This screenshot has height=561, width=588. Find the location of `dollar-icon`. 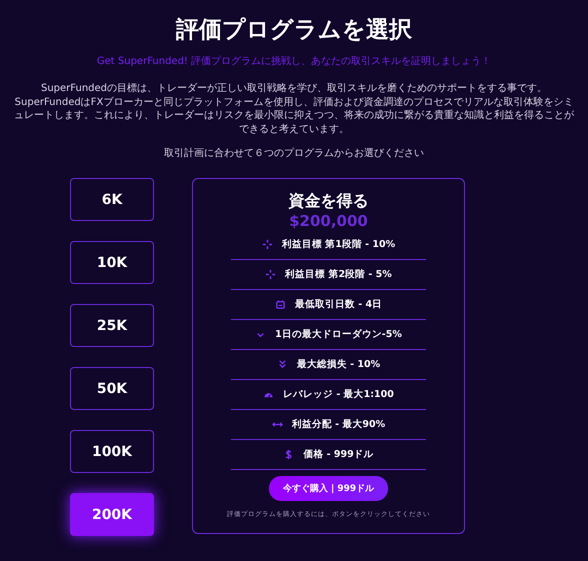

dollar-icon is located at coordinates (288, 454).